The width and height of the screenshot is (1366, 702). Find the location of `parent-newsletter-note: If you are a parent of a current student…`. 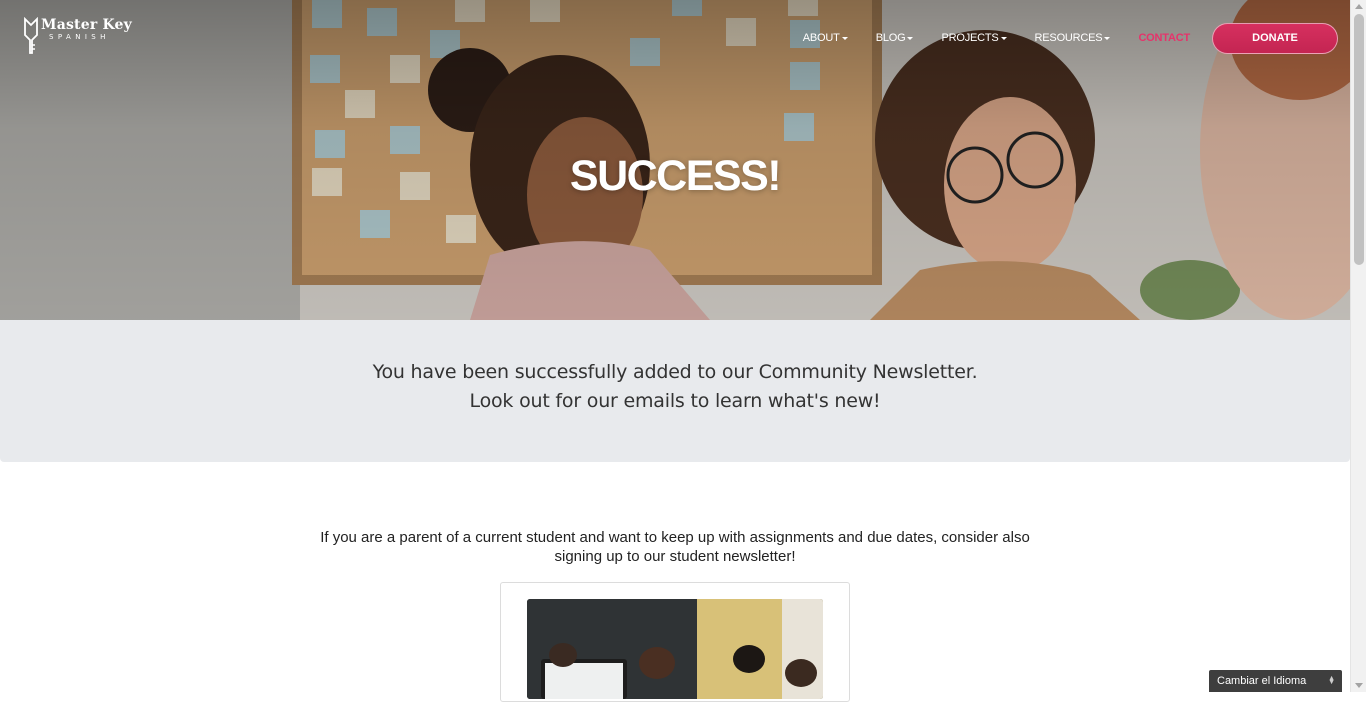

parent-newsletter-note: If you are a parent of a current student… is located at coordinates (675, 547).